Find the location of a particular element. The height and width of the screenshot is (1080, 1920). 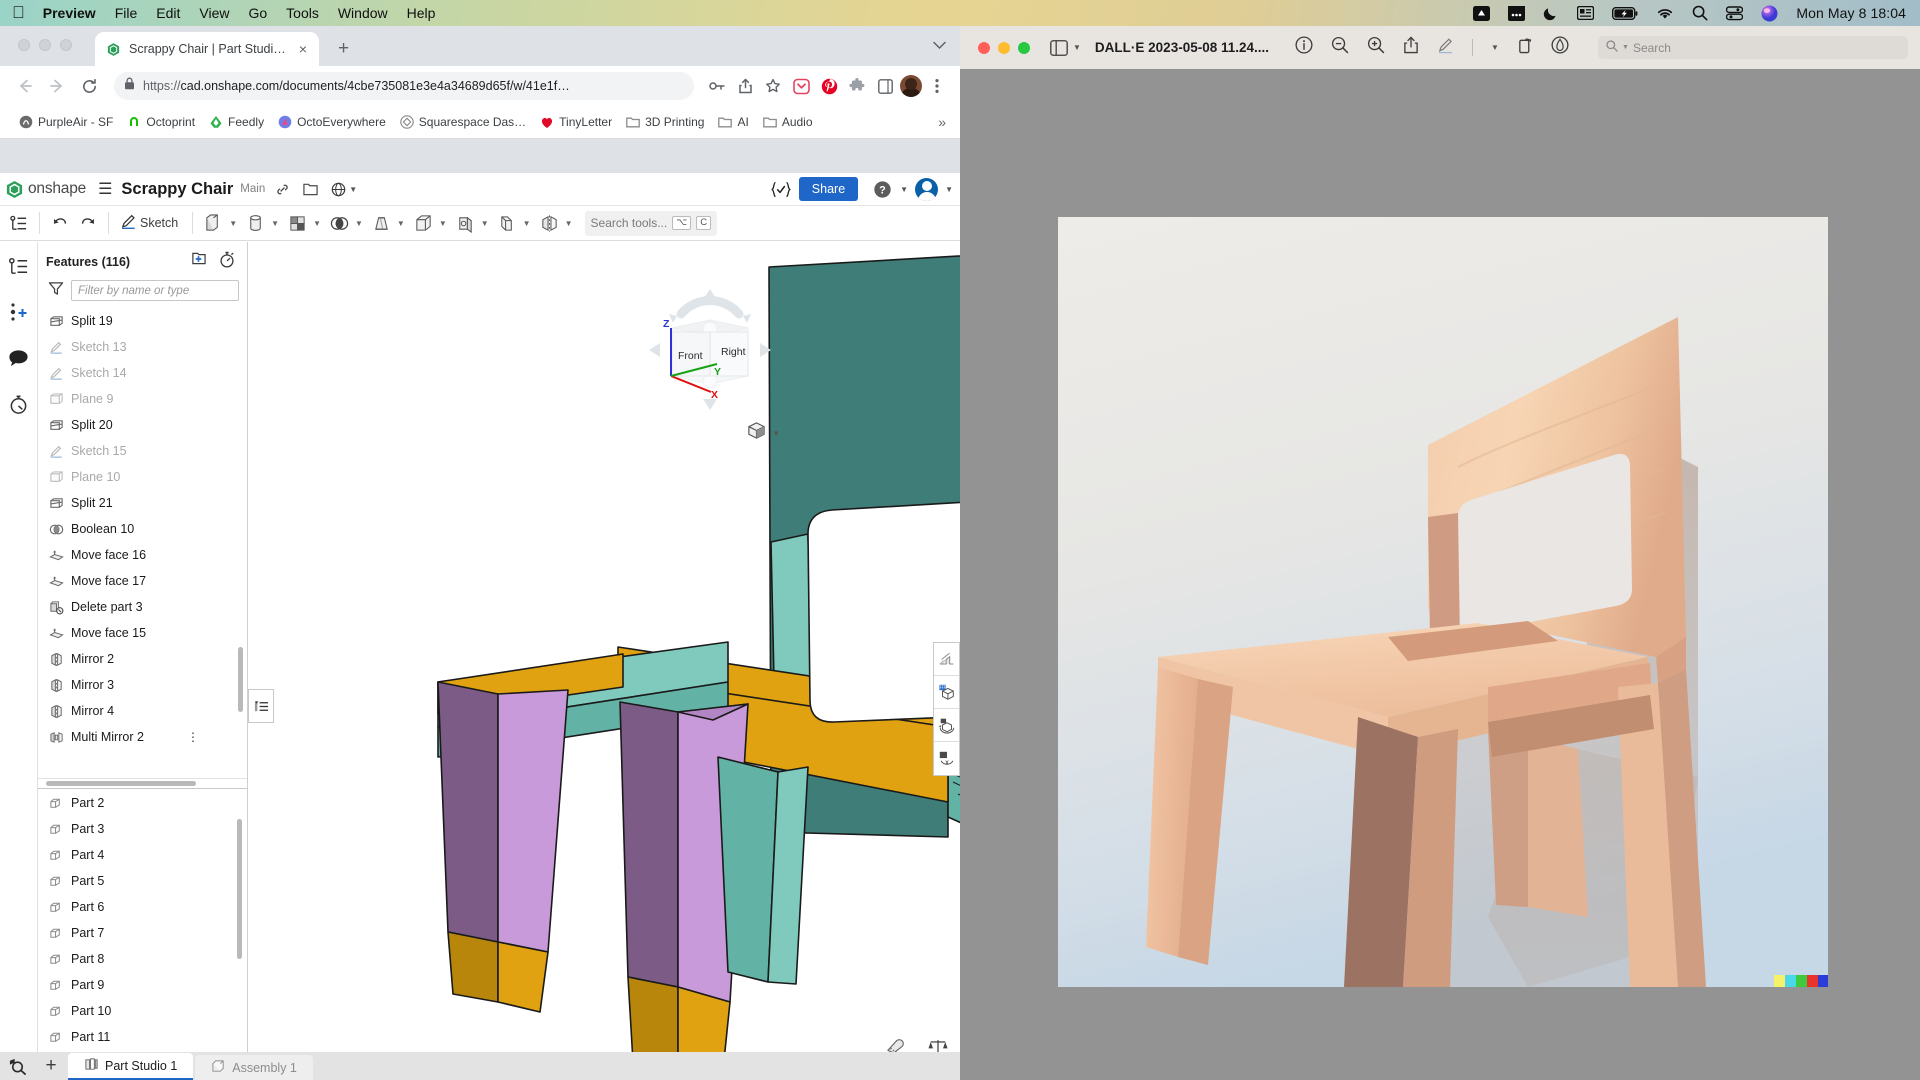

zoom-in-icon is located at coordinates (1376, 47).